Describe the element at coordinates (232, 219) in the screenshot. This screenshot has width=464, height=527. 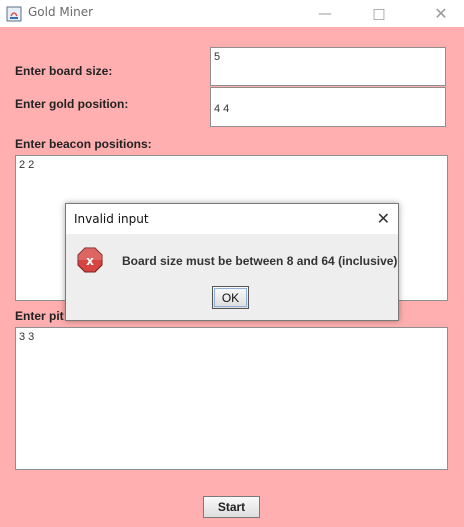
I see `dialog-titlebar: Invalid input ✕` at that location.